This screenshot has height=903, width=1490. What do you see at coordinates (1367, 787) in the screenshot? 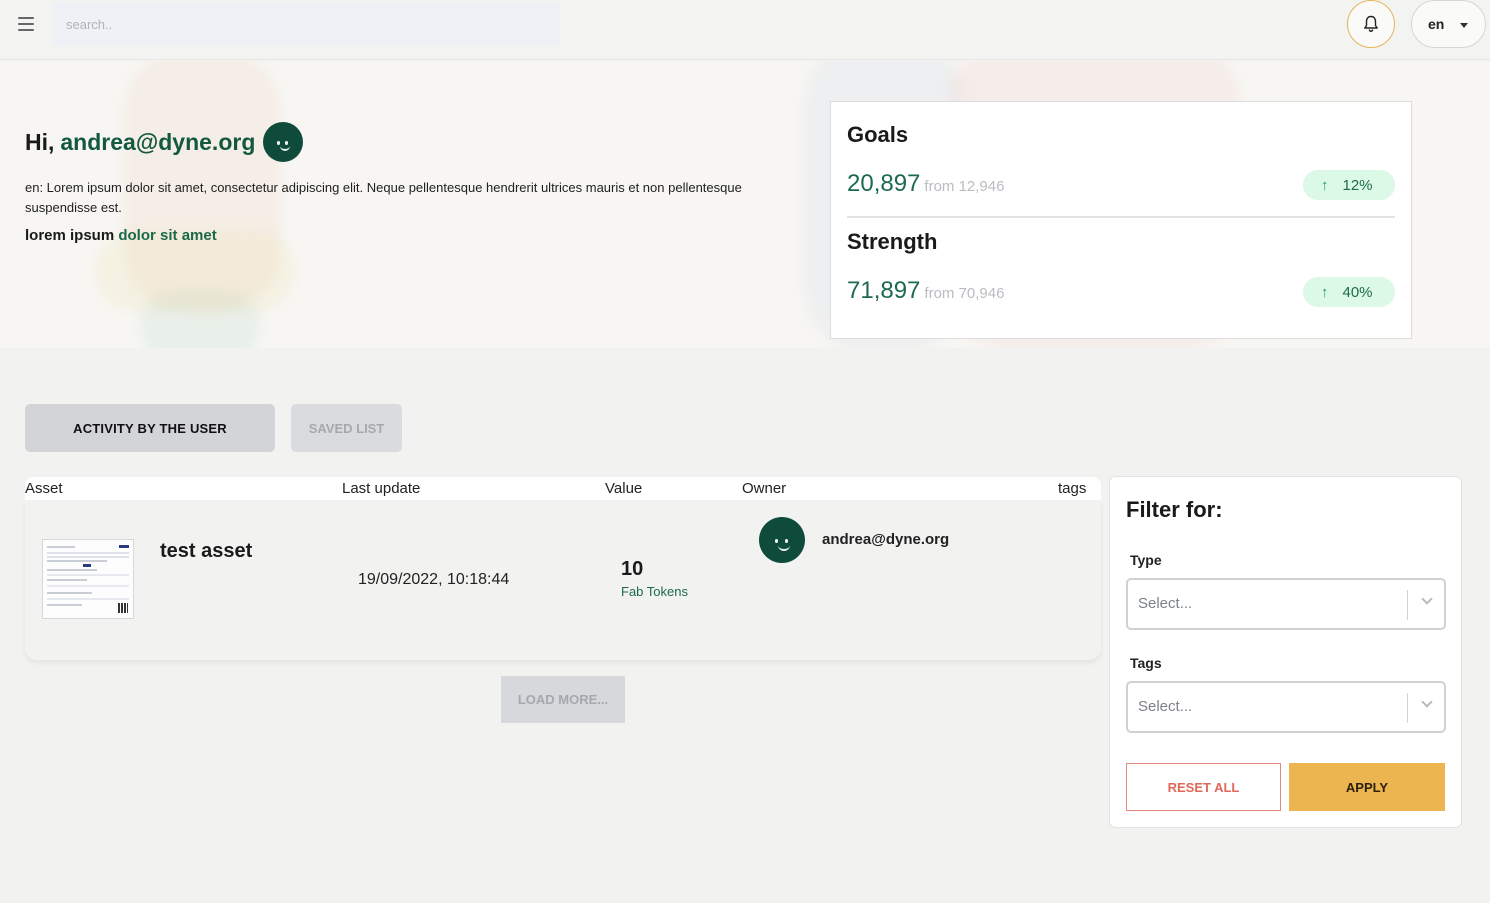
I see `apply-button: APPLY` at bounding box center [1367, 787].